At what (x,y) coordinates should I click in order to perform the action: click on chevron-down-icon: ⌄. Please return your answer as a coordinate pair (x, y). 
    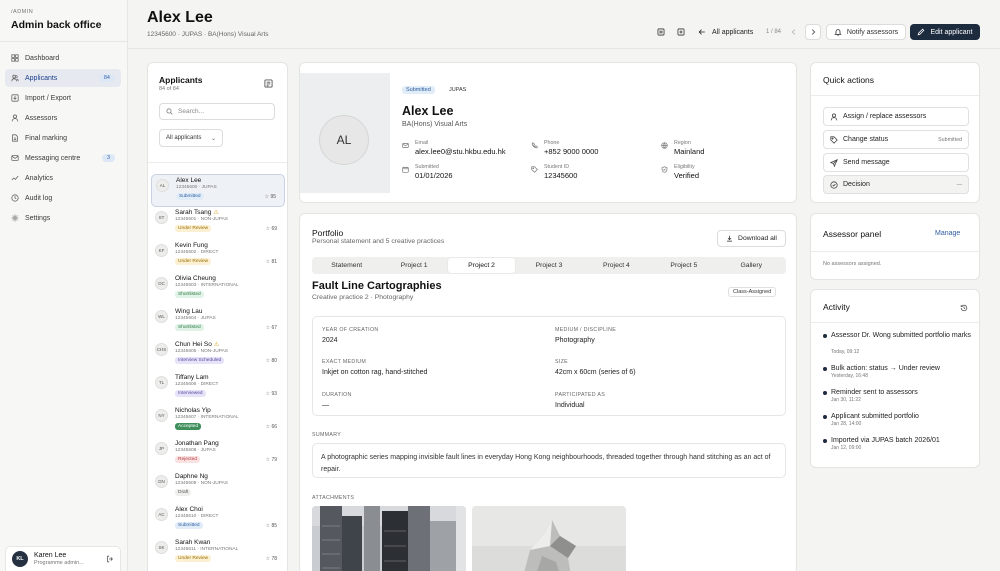
    Looking at the image, I should click on (213, 138).